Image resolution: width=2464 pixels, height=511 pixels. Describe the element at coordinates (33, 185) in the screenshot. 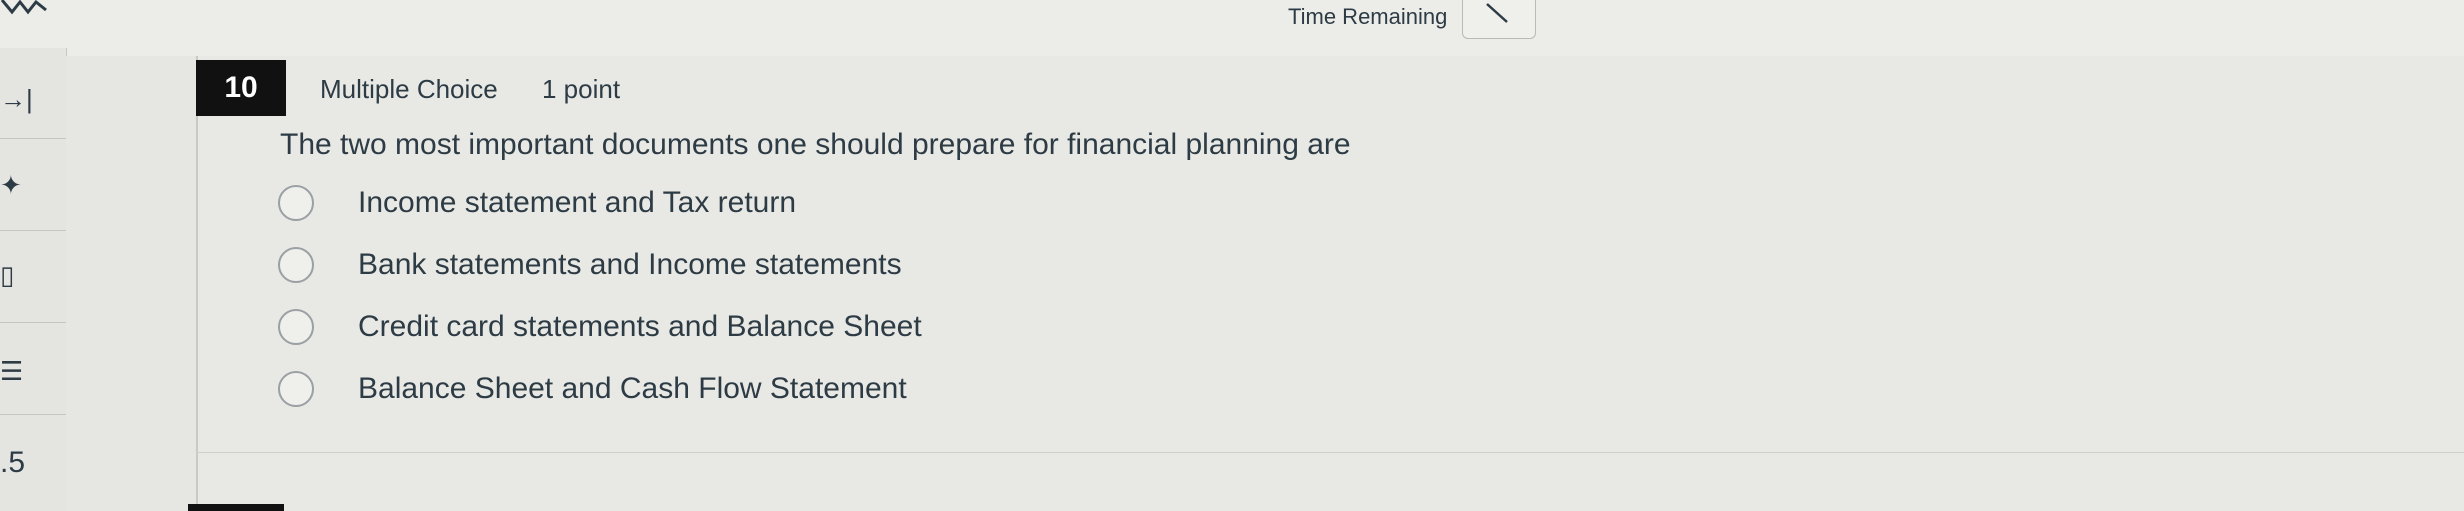

I see `sidebar-item-pin: ✦` at that location.